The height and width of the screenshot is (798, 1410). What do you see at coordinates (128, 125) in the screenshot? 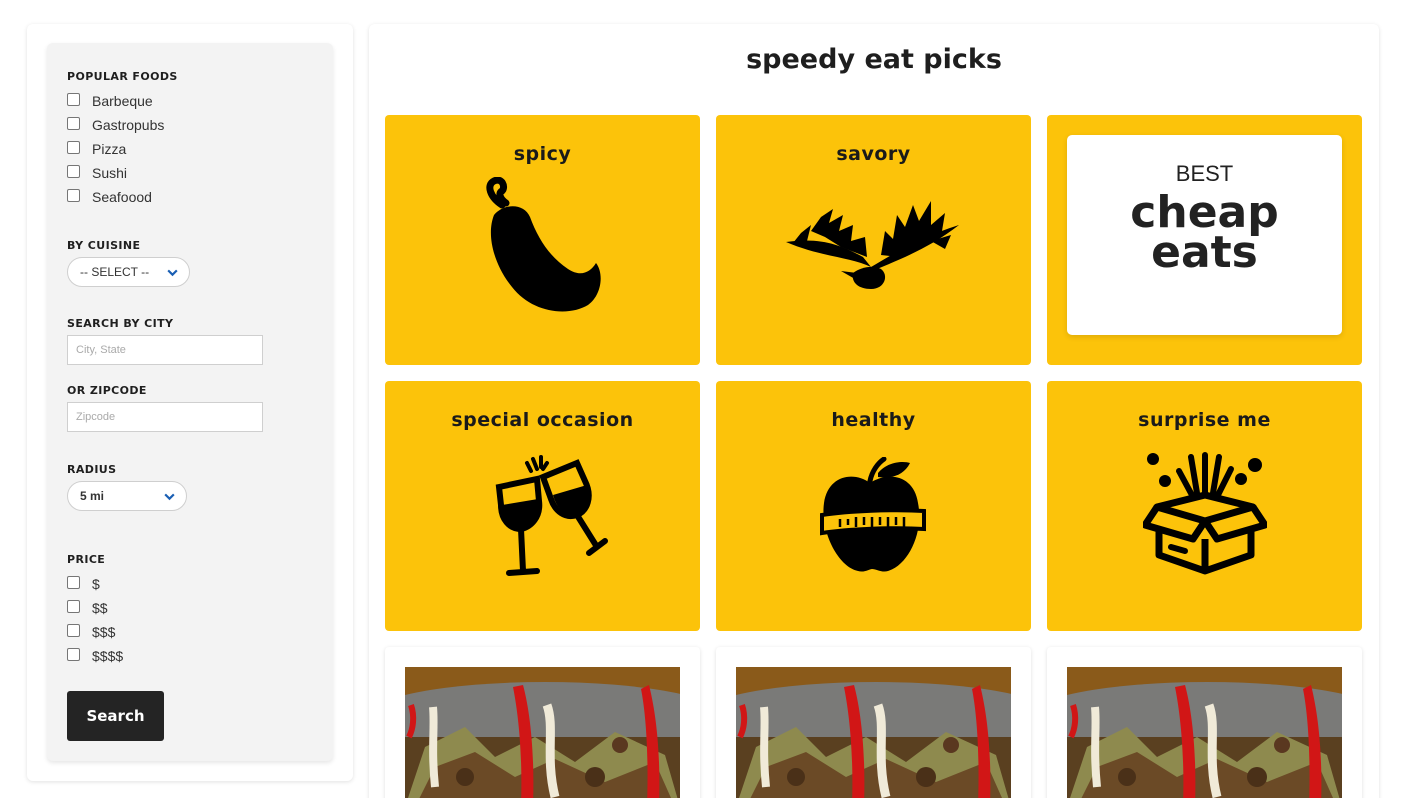
I see `checkbox-label: Gastropubs` at bounding box center [128, 125].